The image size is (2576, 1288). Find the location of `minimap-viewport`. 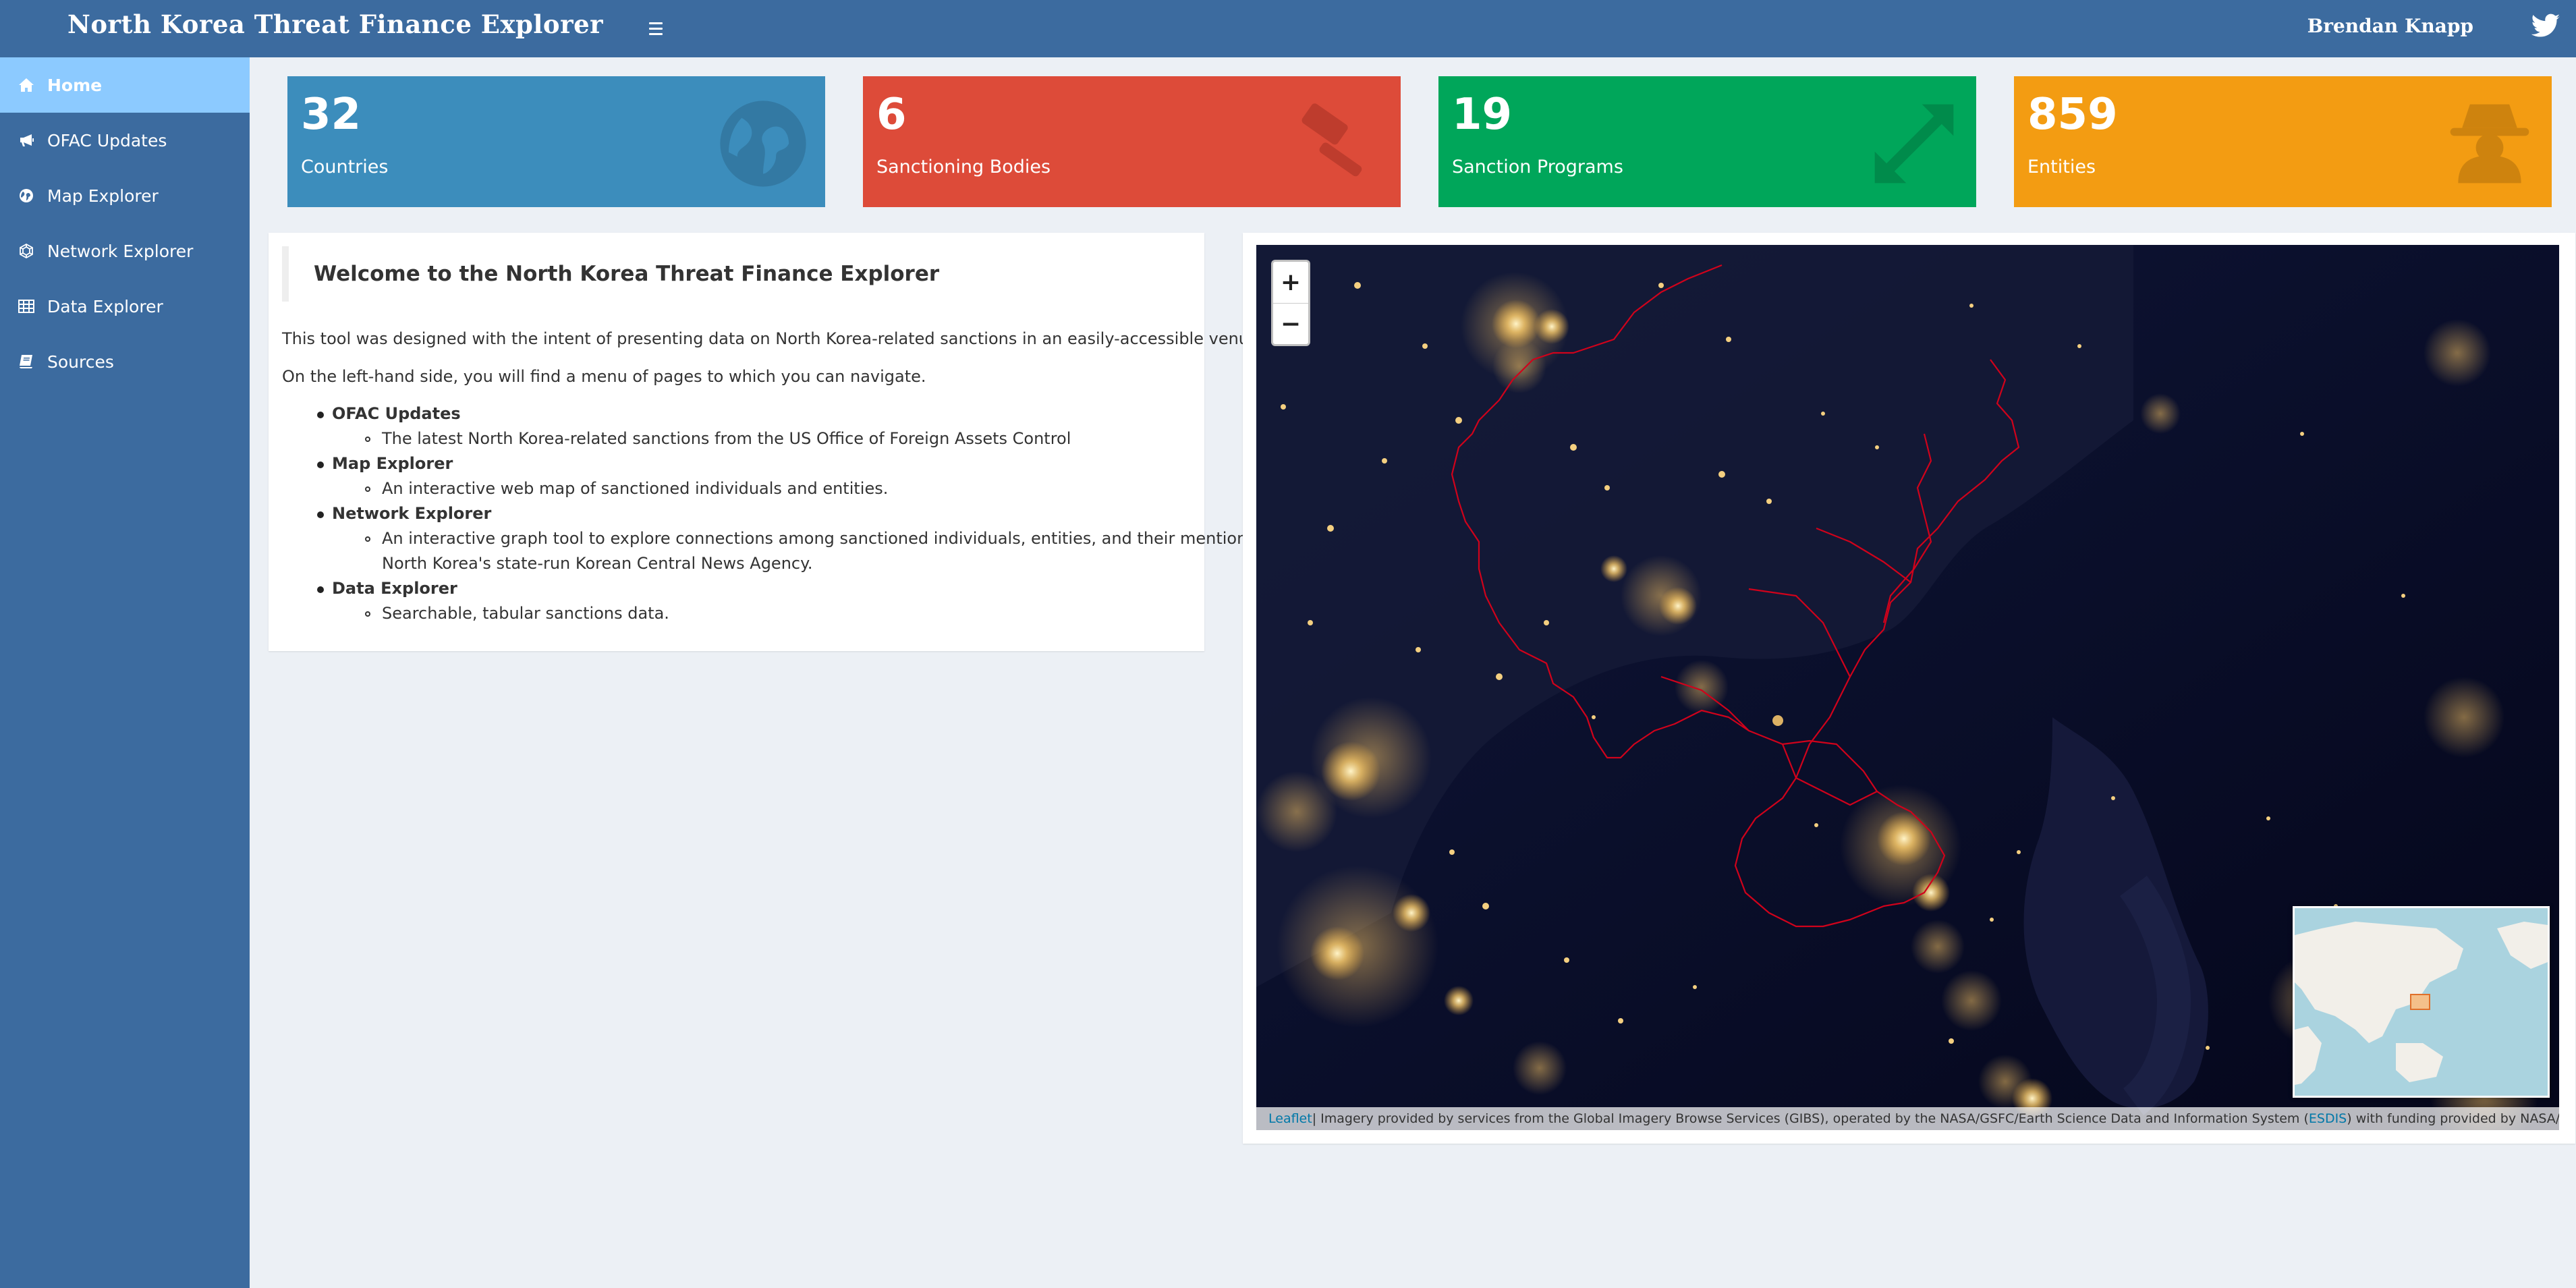

minimap-viewport is located at coordinates (2420, 1002).